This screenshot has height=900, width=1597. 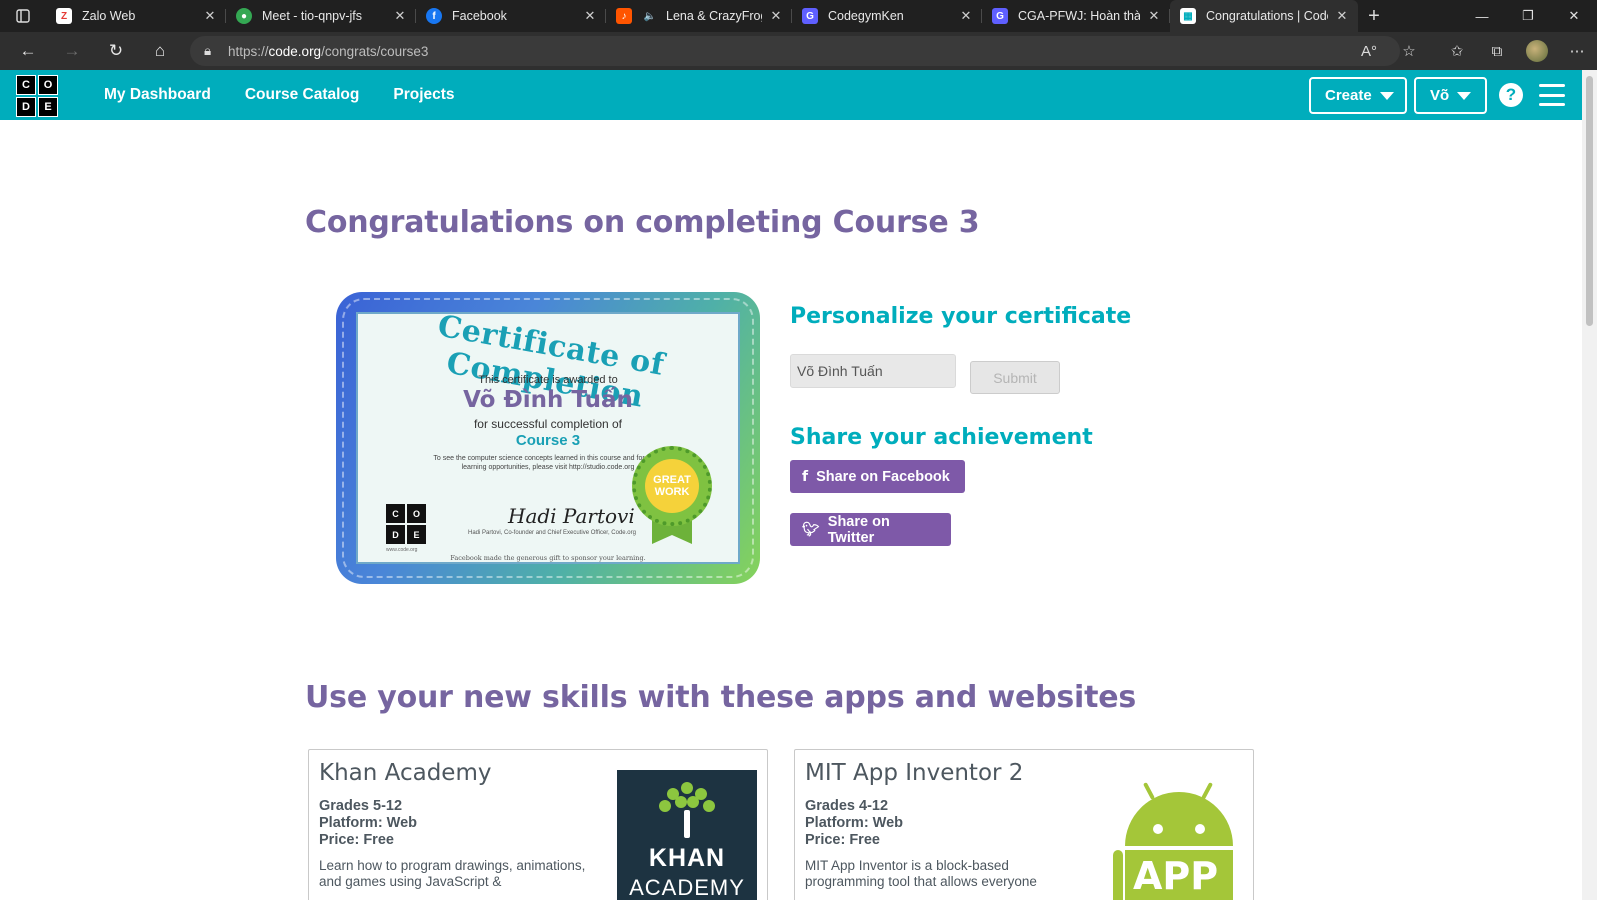 What do you see at coordinates (795, 51) in the screenshot?
I see `address-bar: 🔒︎ https://code.org/congrats/course3` at bounding box center [795, 51].